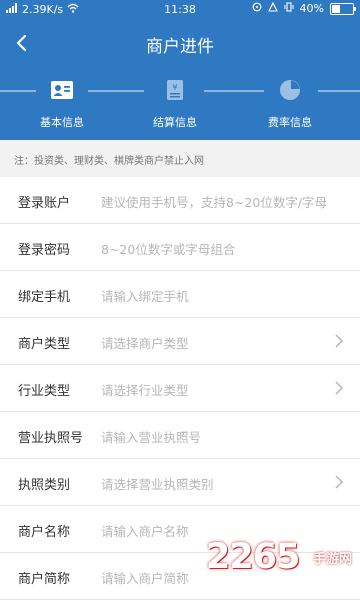  I want to click on nav-bar: 商户进件, so click(180, 43).